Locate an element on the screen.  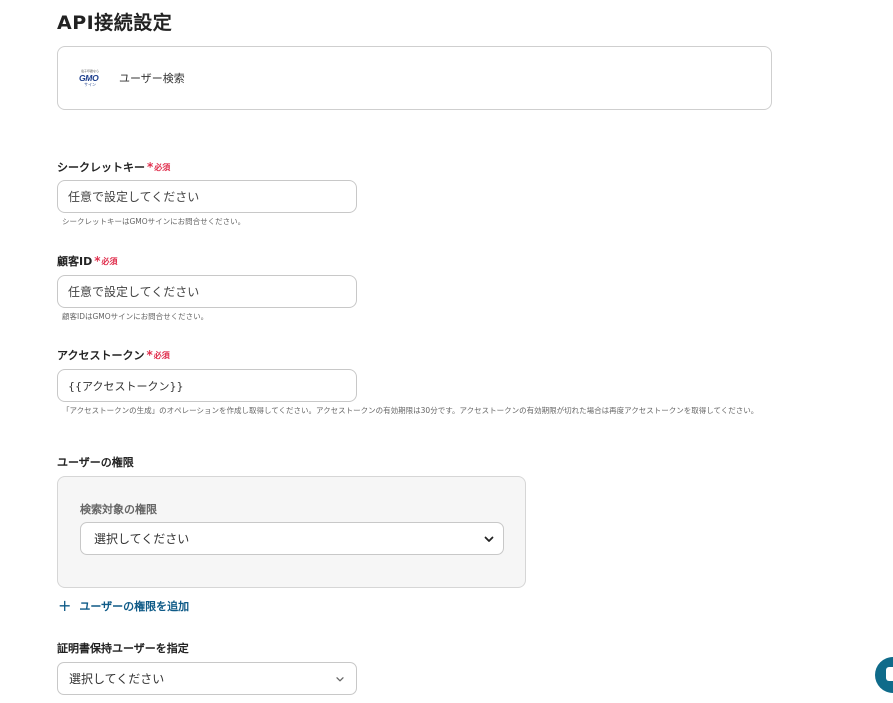
secret-key-label-text: シークレットキー is located at coordinates (101, 167).